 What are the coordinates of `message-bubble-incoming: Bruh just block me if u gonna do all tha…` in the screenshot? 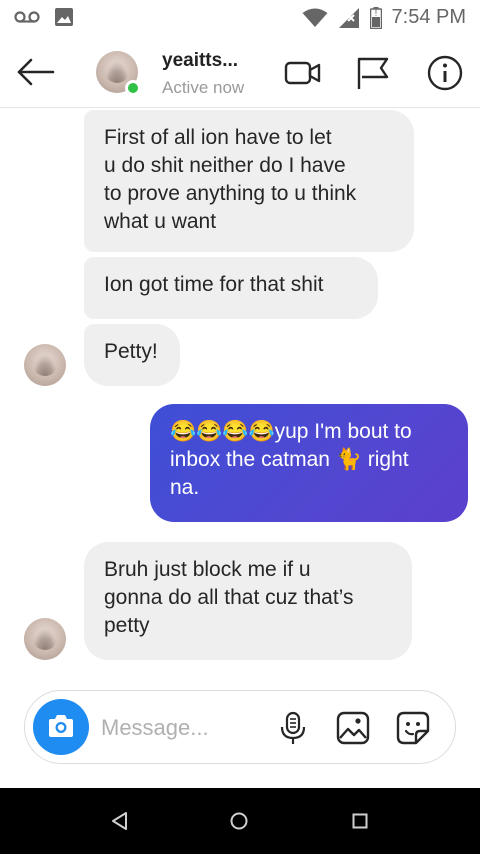 It's located at (248, 601).